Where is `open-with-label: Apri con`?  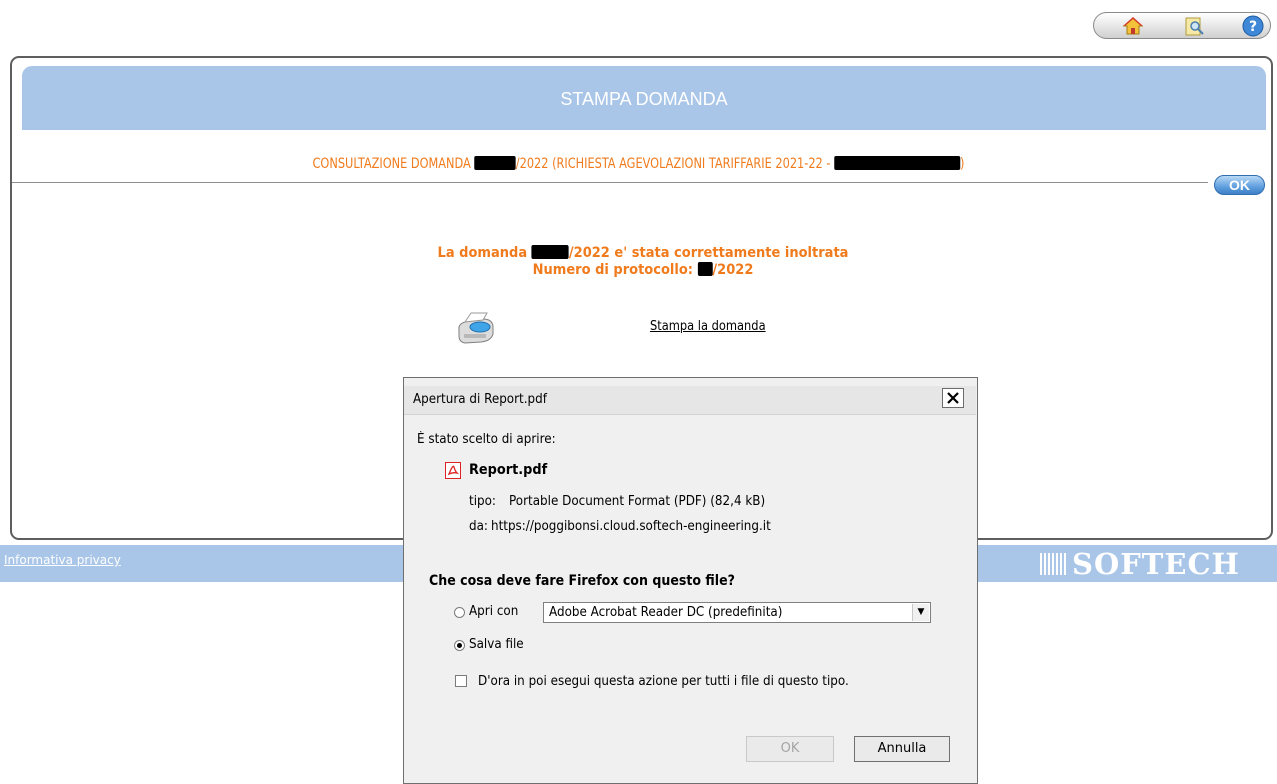
open-with-label: Apri con is located at coordinates (493, 611).